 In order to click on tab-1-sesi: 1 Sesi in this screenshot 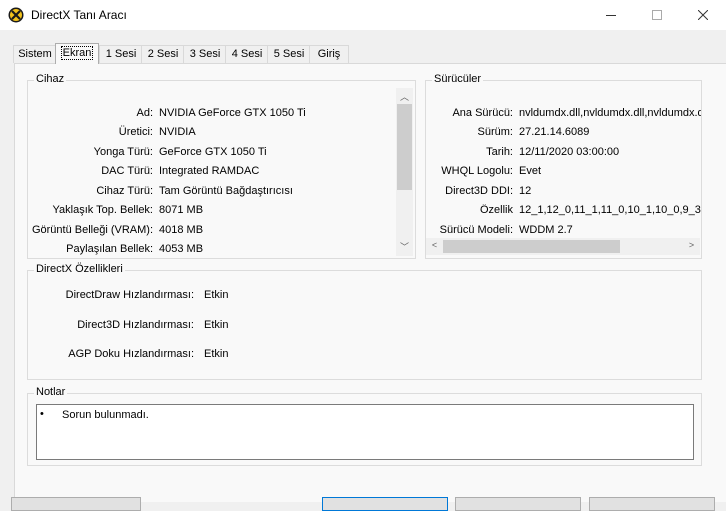, I will do `click(121, 54)`.